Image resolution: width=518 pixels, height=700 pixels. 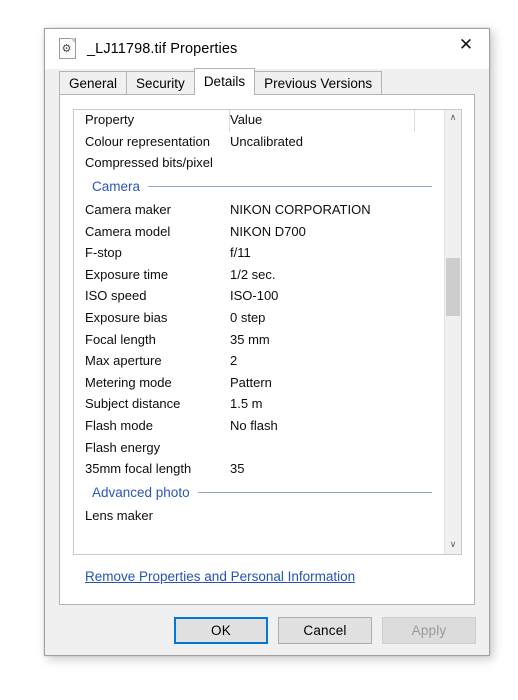 What do you see at coordinates (127, 274) in the screenshot?
I see `details-row-property: Exposure time` at bounding box center [127, 274].